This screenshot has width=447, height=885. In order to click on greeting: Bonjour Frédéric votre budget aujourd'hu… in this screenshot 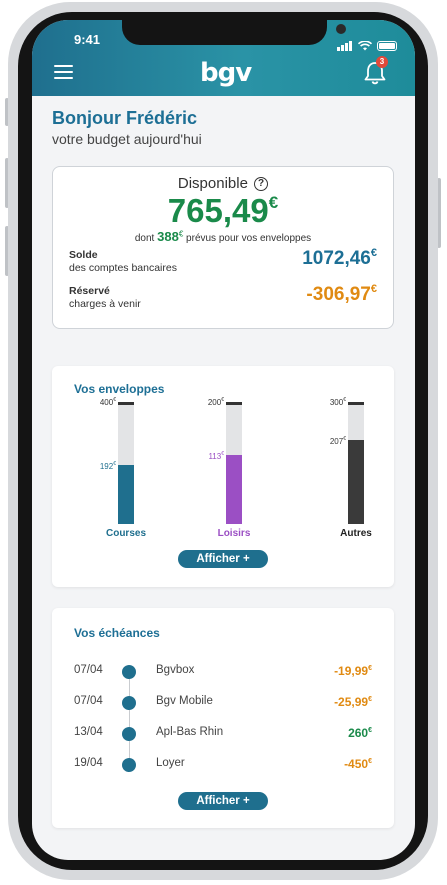, I will do `click(127, 127)`.